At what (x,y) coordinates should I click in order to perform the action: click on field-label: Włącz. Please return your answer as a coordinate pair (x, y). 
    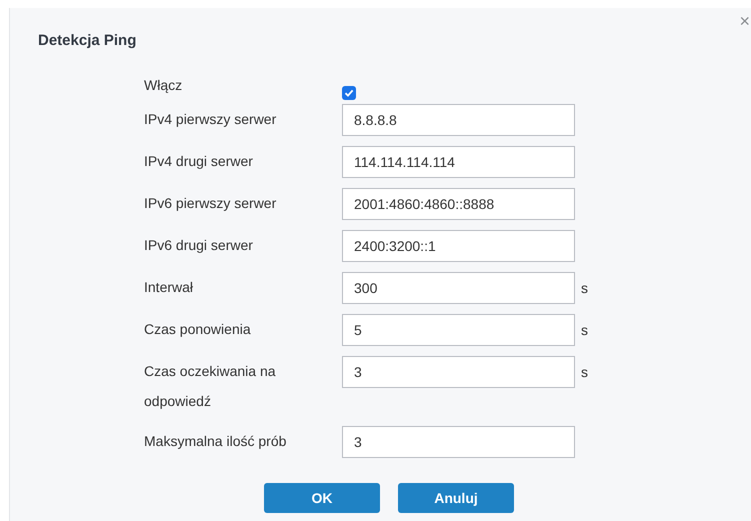
    Looking at the image, I should click on (164, 85).